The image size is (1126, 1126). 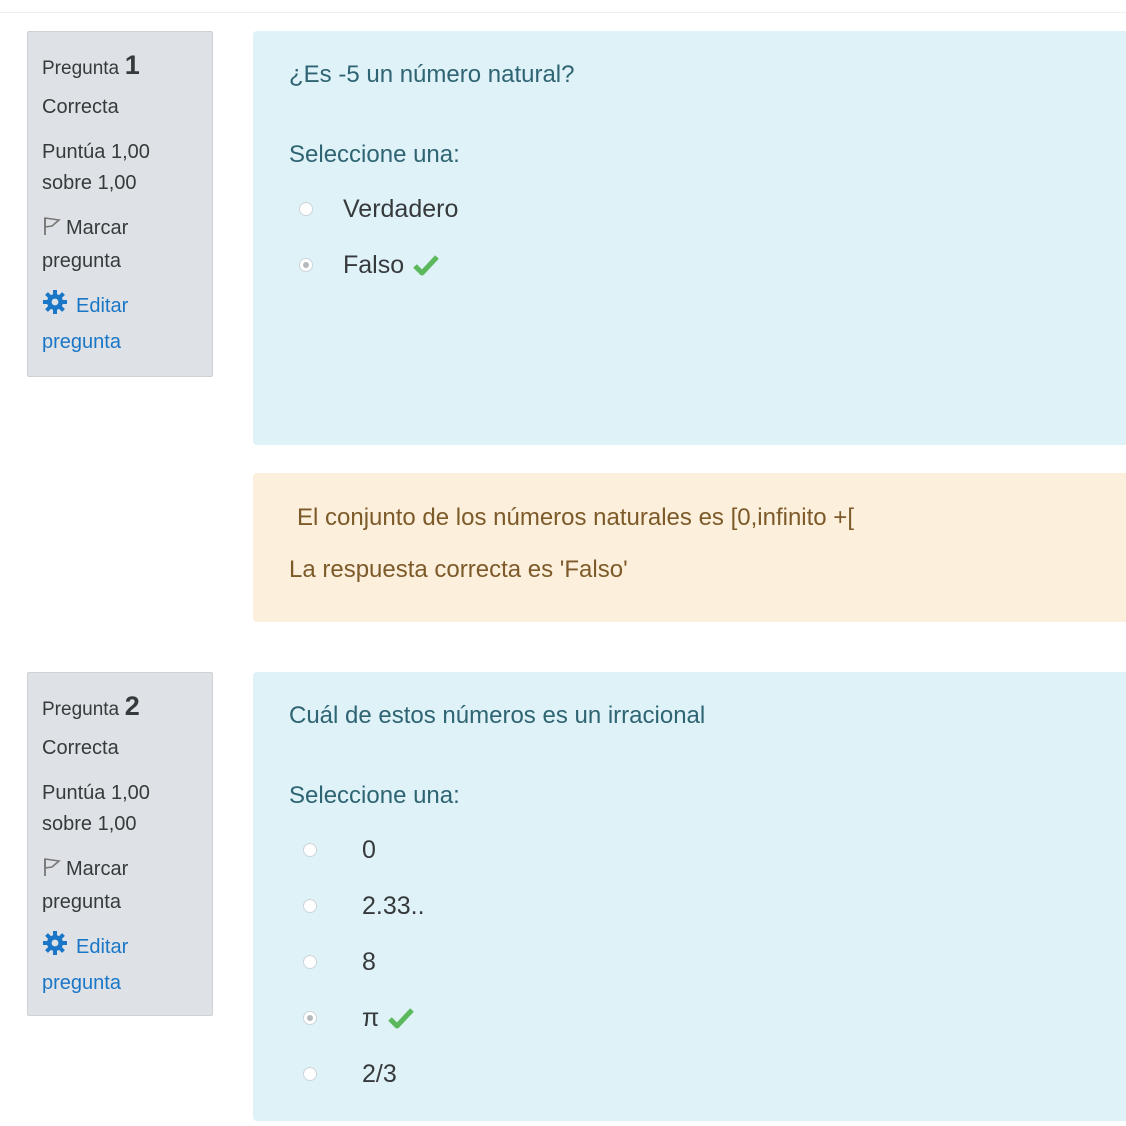 I want to click on question-number-row: Pregunta 1, so click(x=120, y=67).